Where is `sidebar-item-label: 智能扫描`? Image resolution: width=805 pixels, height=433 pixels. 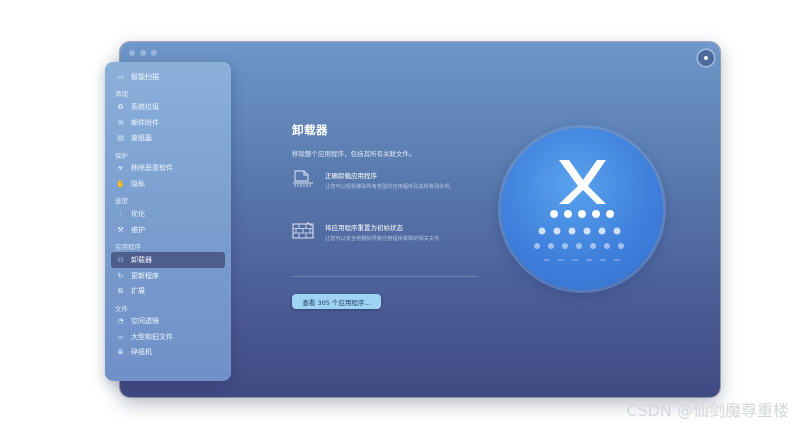
sidebar-item-label: 智能扫描 is located at coordinates (145, 76).